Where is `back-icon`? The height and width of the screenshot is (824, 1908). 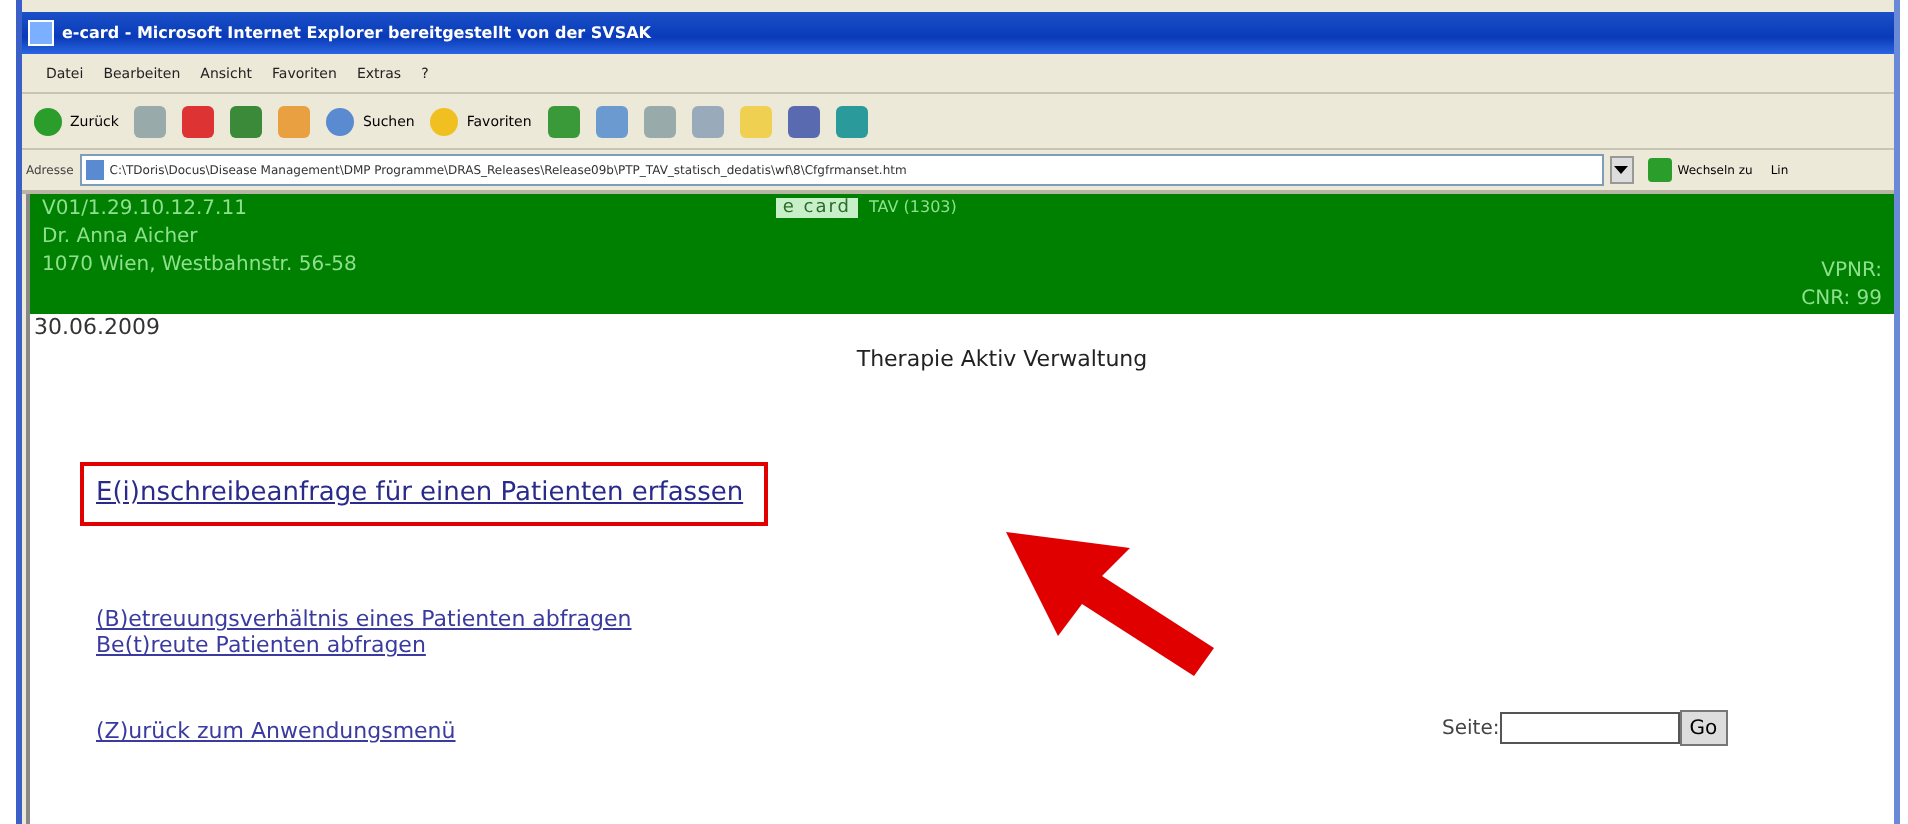 back-icon is located at coordinates (48, 121).